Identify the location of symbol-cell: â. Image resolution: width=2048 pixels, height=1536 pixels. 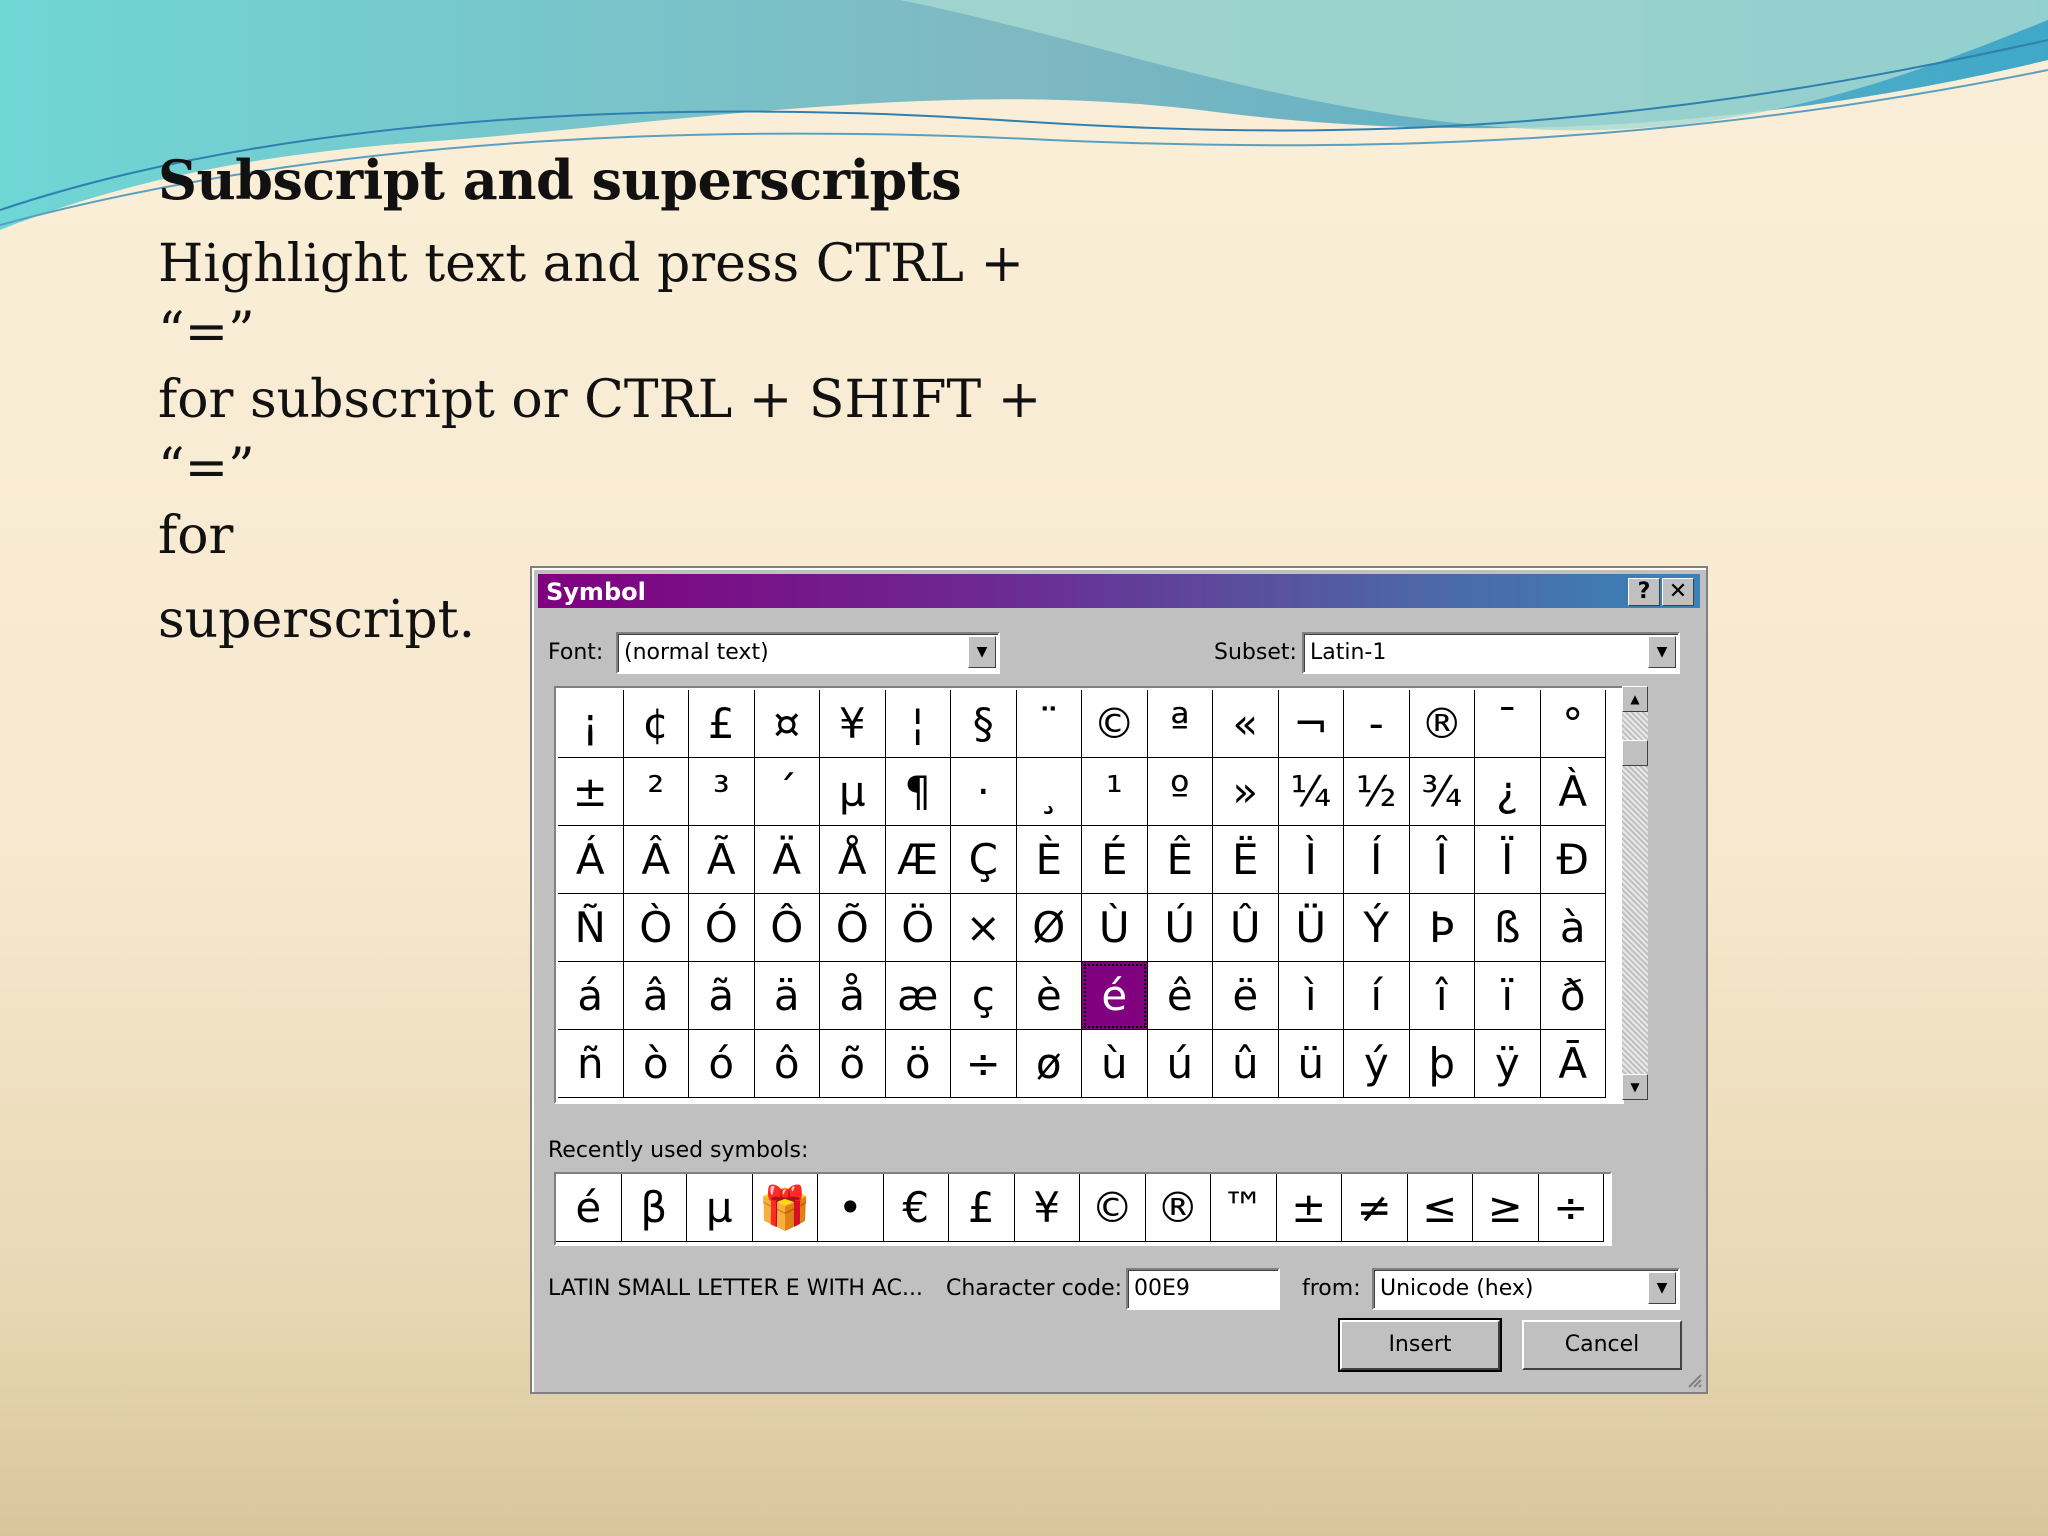
(656, 996).